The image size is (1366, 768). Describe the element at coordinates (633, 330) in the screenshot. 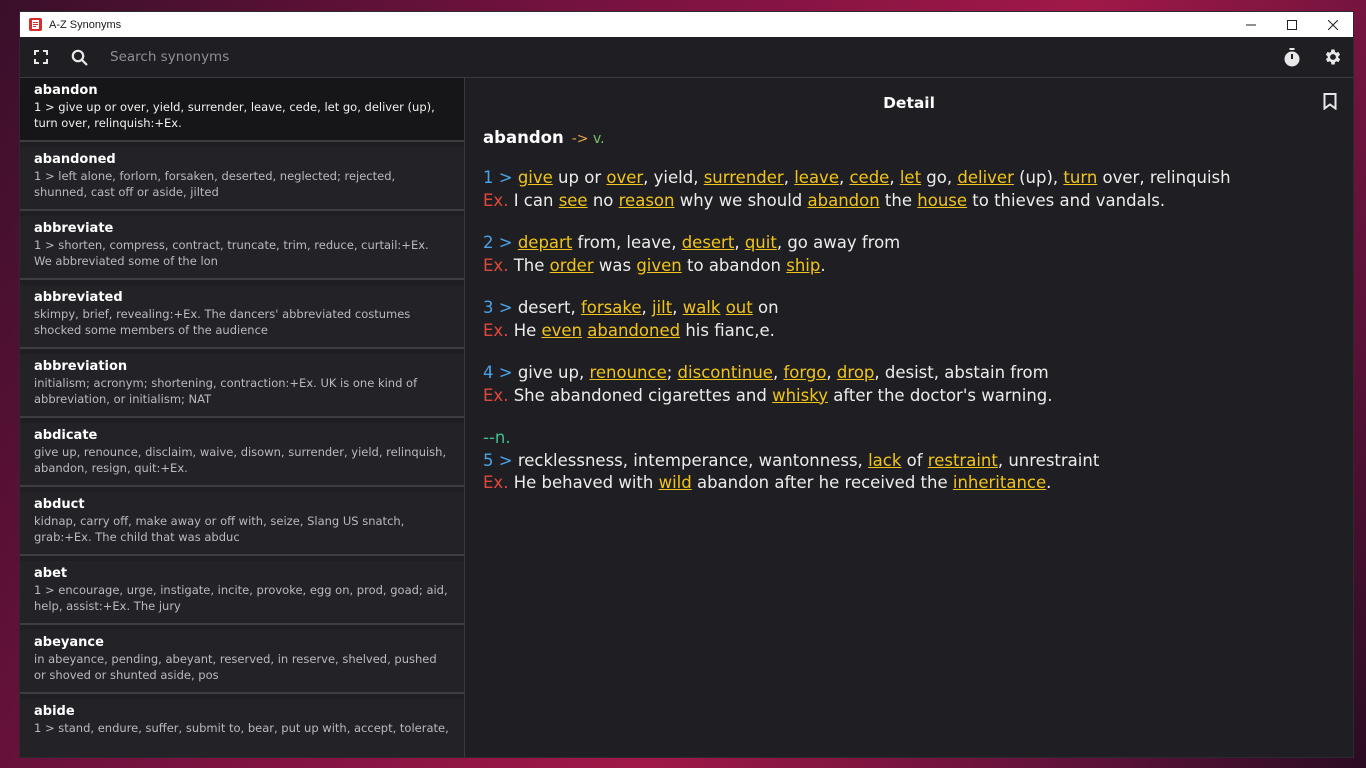

I see `synonym-link: abandoned` at that location.